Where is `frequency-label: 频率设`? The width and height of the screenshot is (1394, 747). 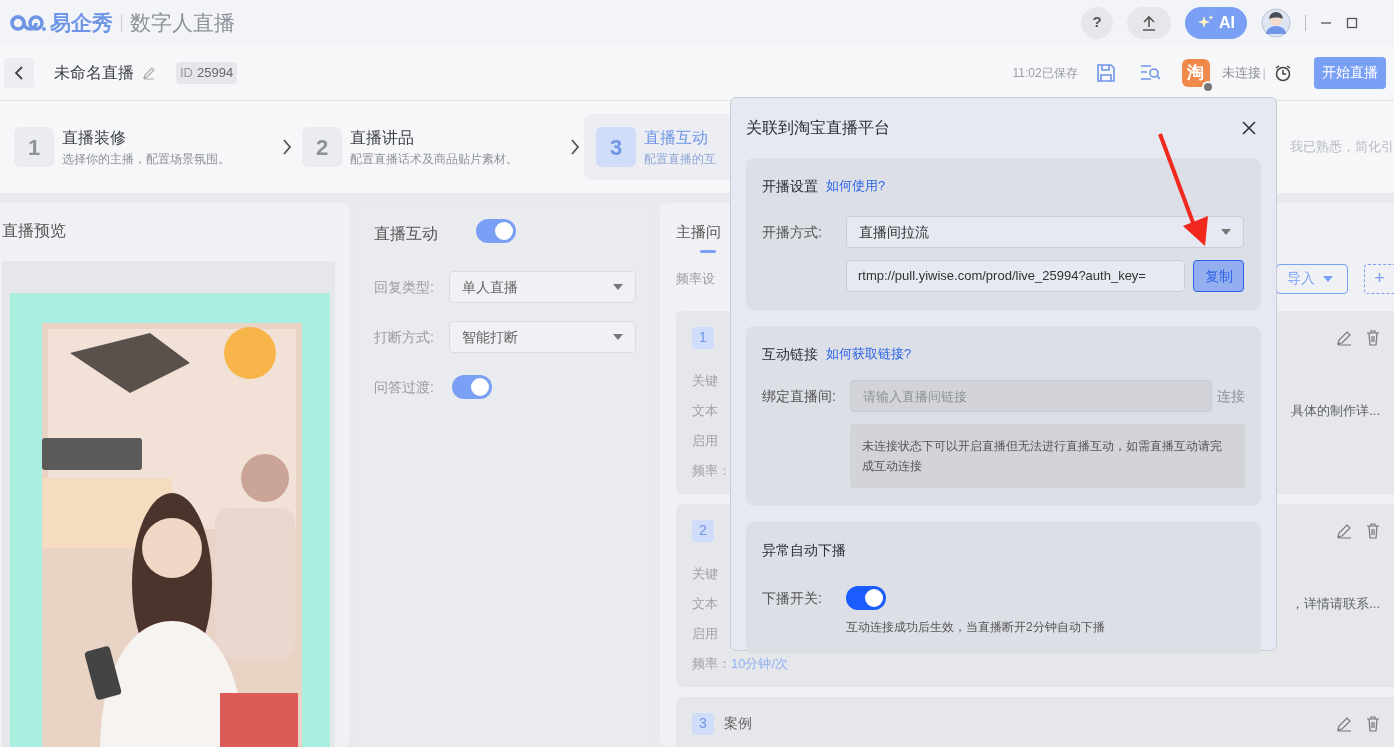
frequency-label: 频率设 is located at coordinates (695, 278).